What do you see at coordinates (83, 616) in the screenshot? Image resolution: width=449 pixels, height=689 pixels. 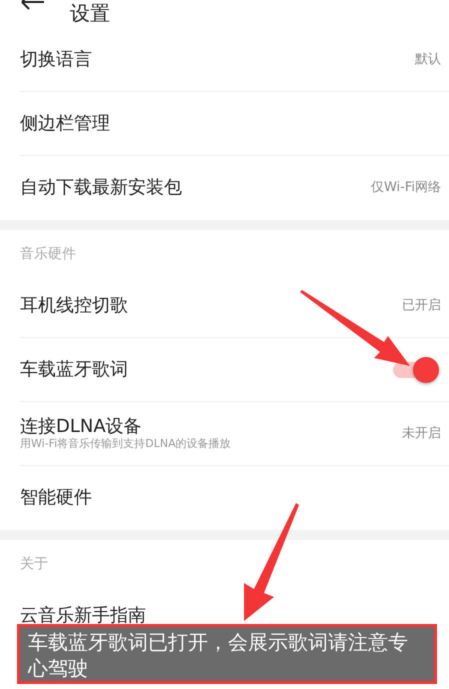 I see `setting-label: 云音乐新手指南` at bounding box center [83, 616].